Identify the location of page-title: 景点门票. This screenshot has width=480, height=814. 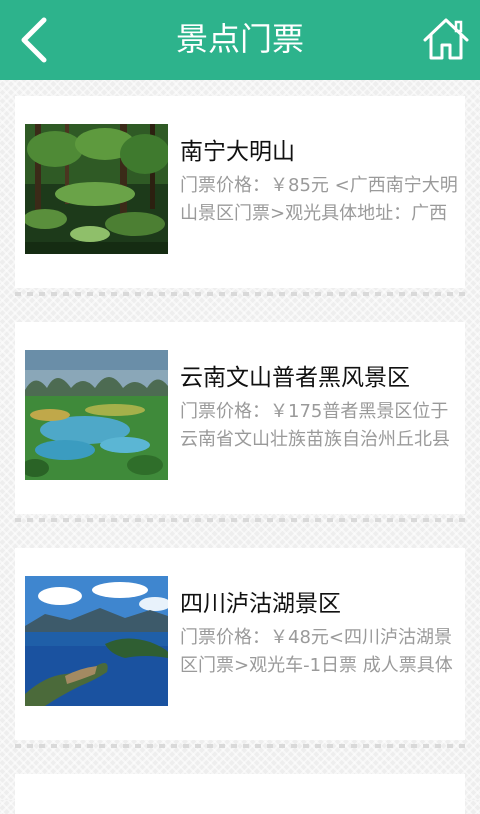
(239, 39).